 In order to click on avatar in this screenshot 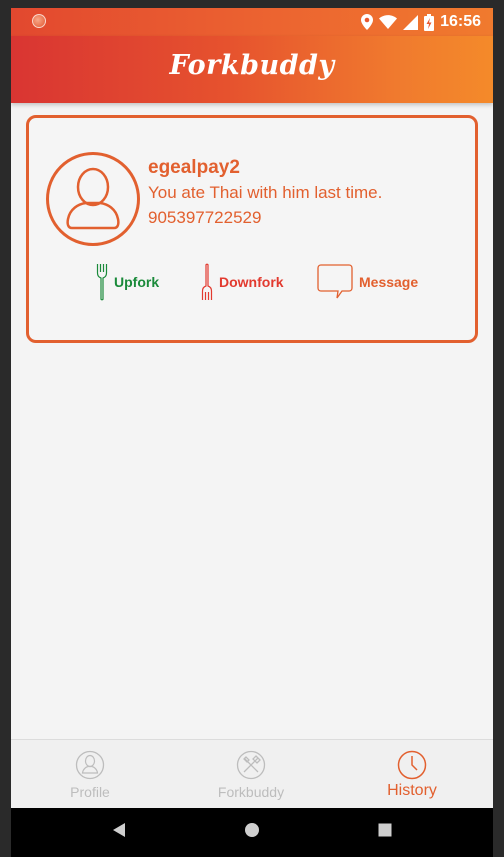, I will do `click(93, 199)`.